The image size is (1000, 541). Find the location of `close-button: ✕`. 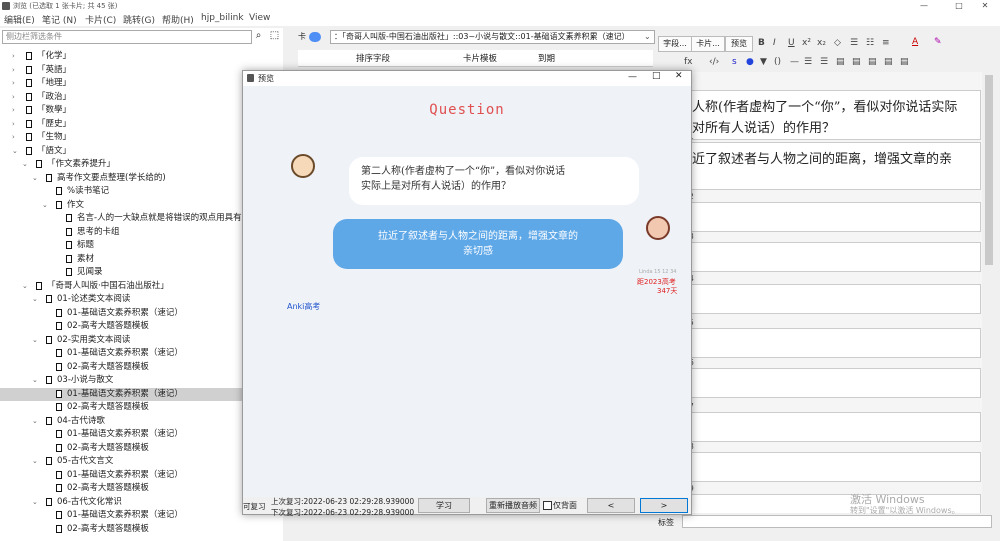

close-button: ✕ is located at coordinates (985, 6).